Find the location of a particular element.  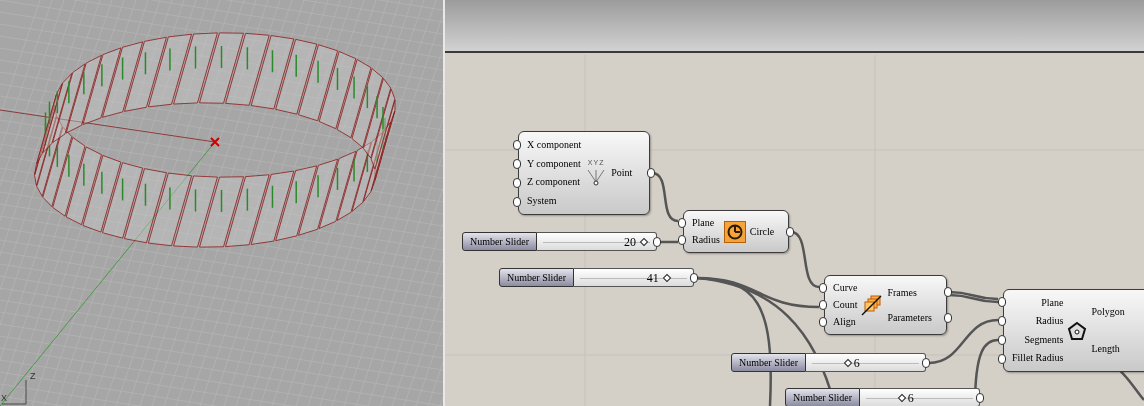

input-label: X component is located at coordinates (554, 145).